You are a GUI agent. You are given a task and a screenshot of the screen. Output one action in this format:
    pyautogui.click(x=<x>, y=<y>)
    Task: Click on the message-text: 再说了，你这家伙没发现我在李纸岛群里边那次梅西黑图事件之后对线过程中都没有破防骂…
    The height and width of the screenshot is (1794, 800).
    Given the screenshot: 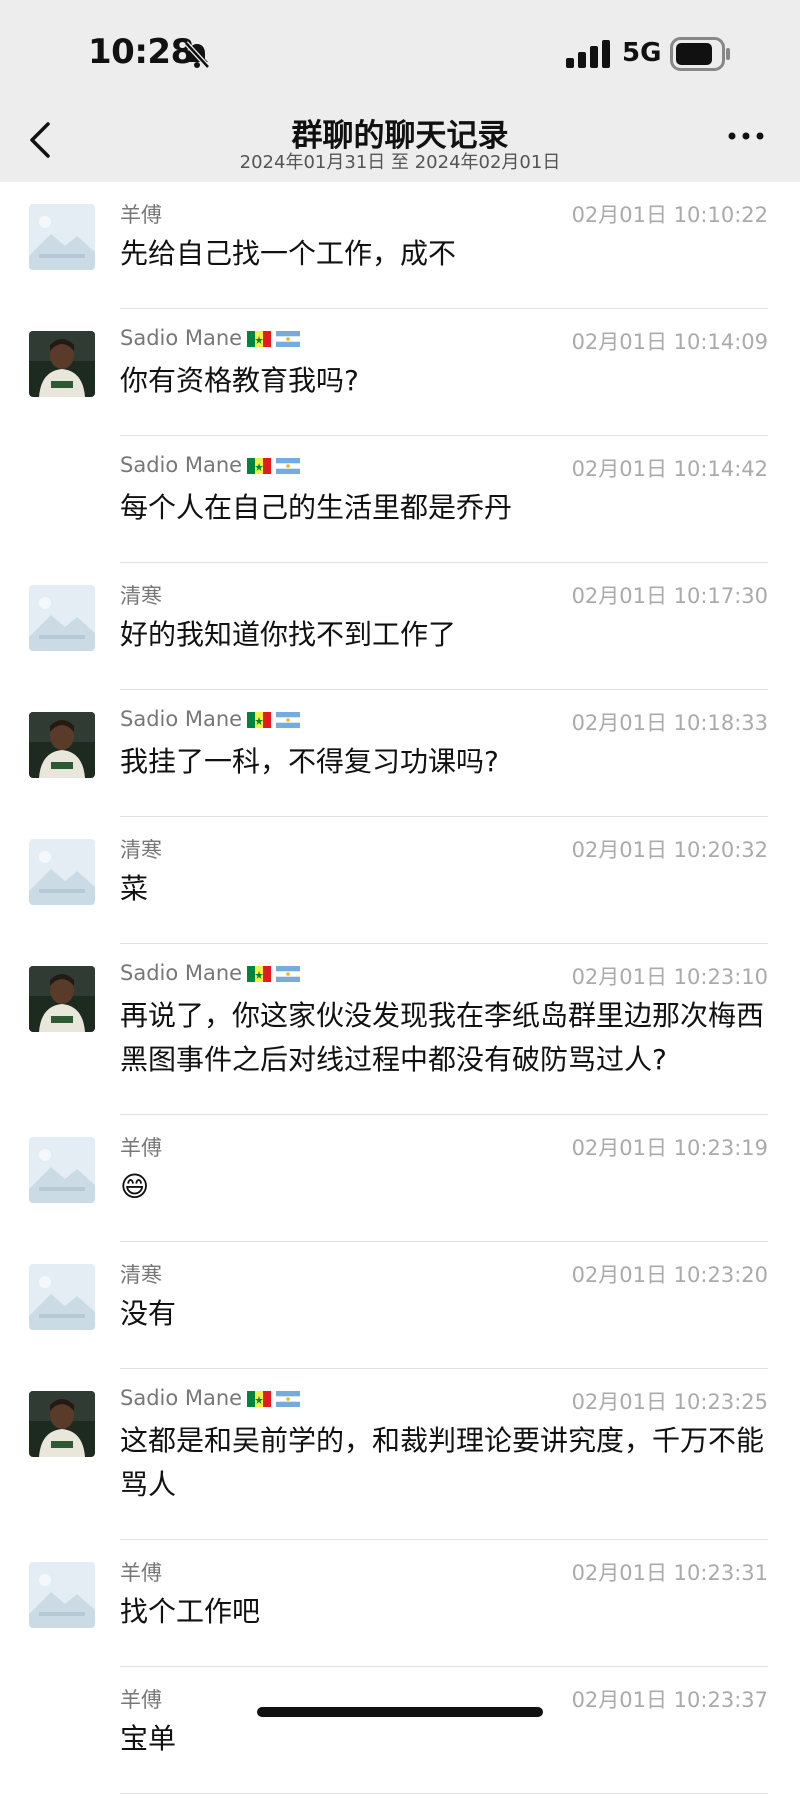 What is the action you would take?
    pyautogui.click(x=442, y=1037)
    